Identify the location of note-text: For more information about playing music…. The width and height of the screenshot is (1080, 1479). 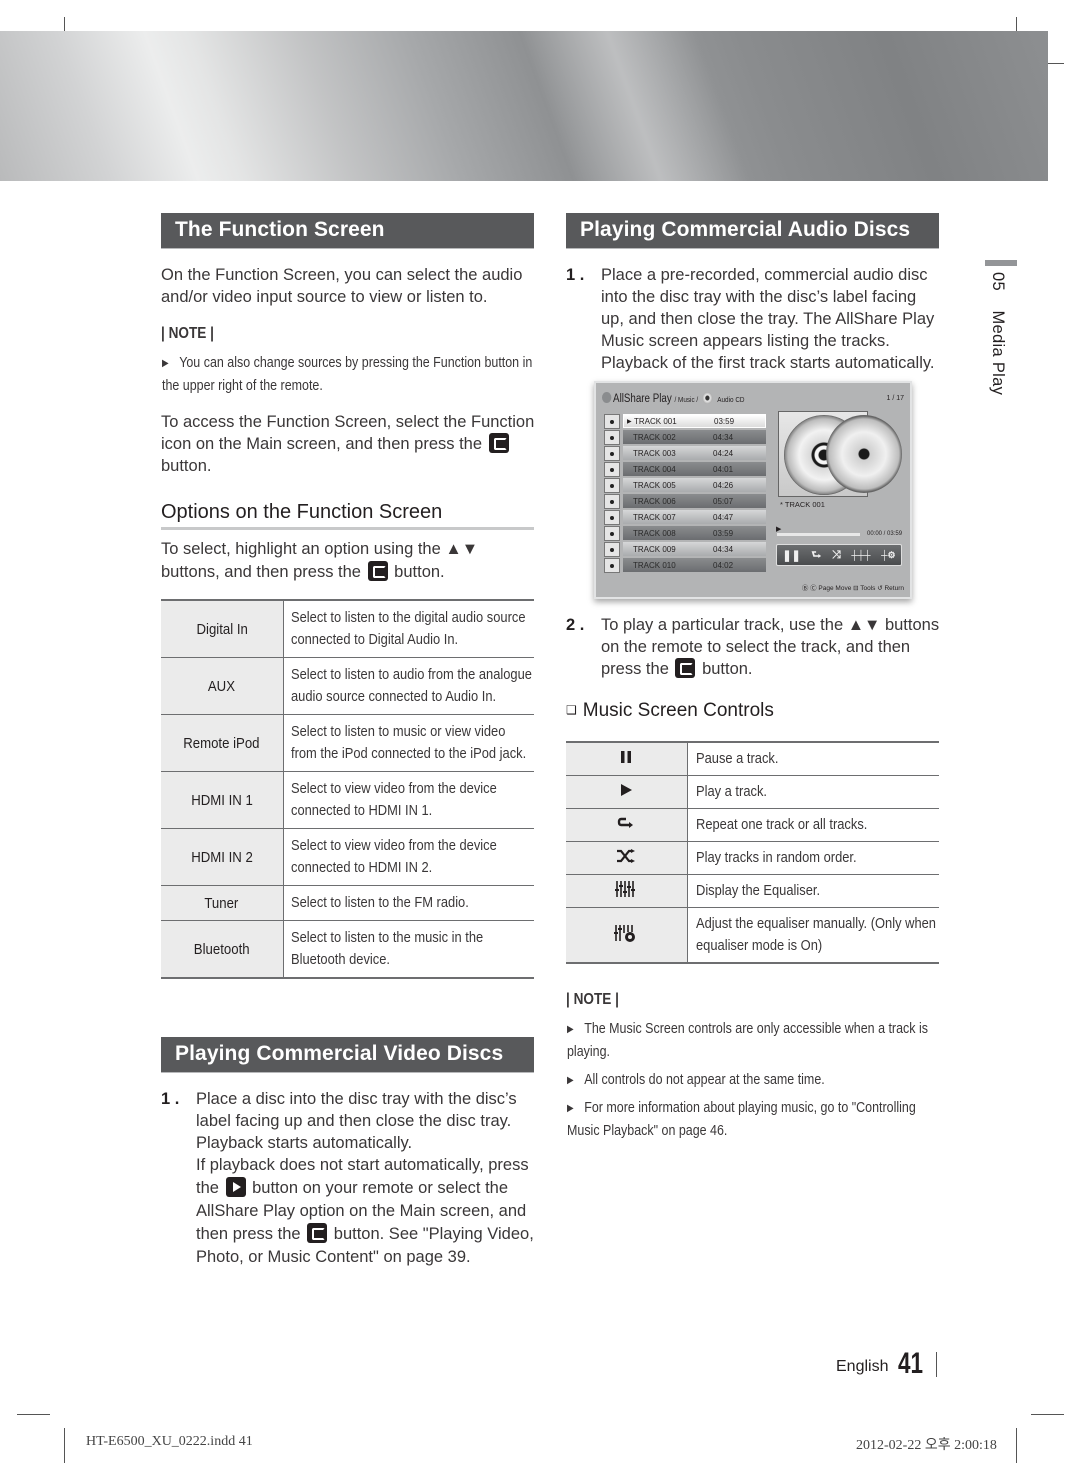
(741, 1119).